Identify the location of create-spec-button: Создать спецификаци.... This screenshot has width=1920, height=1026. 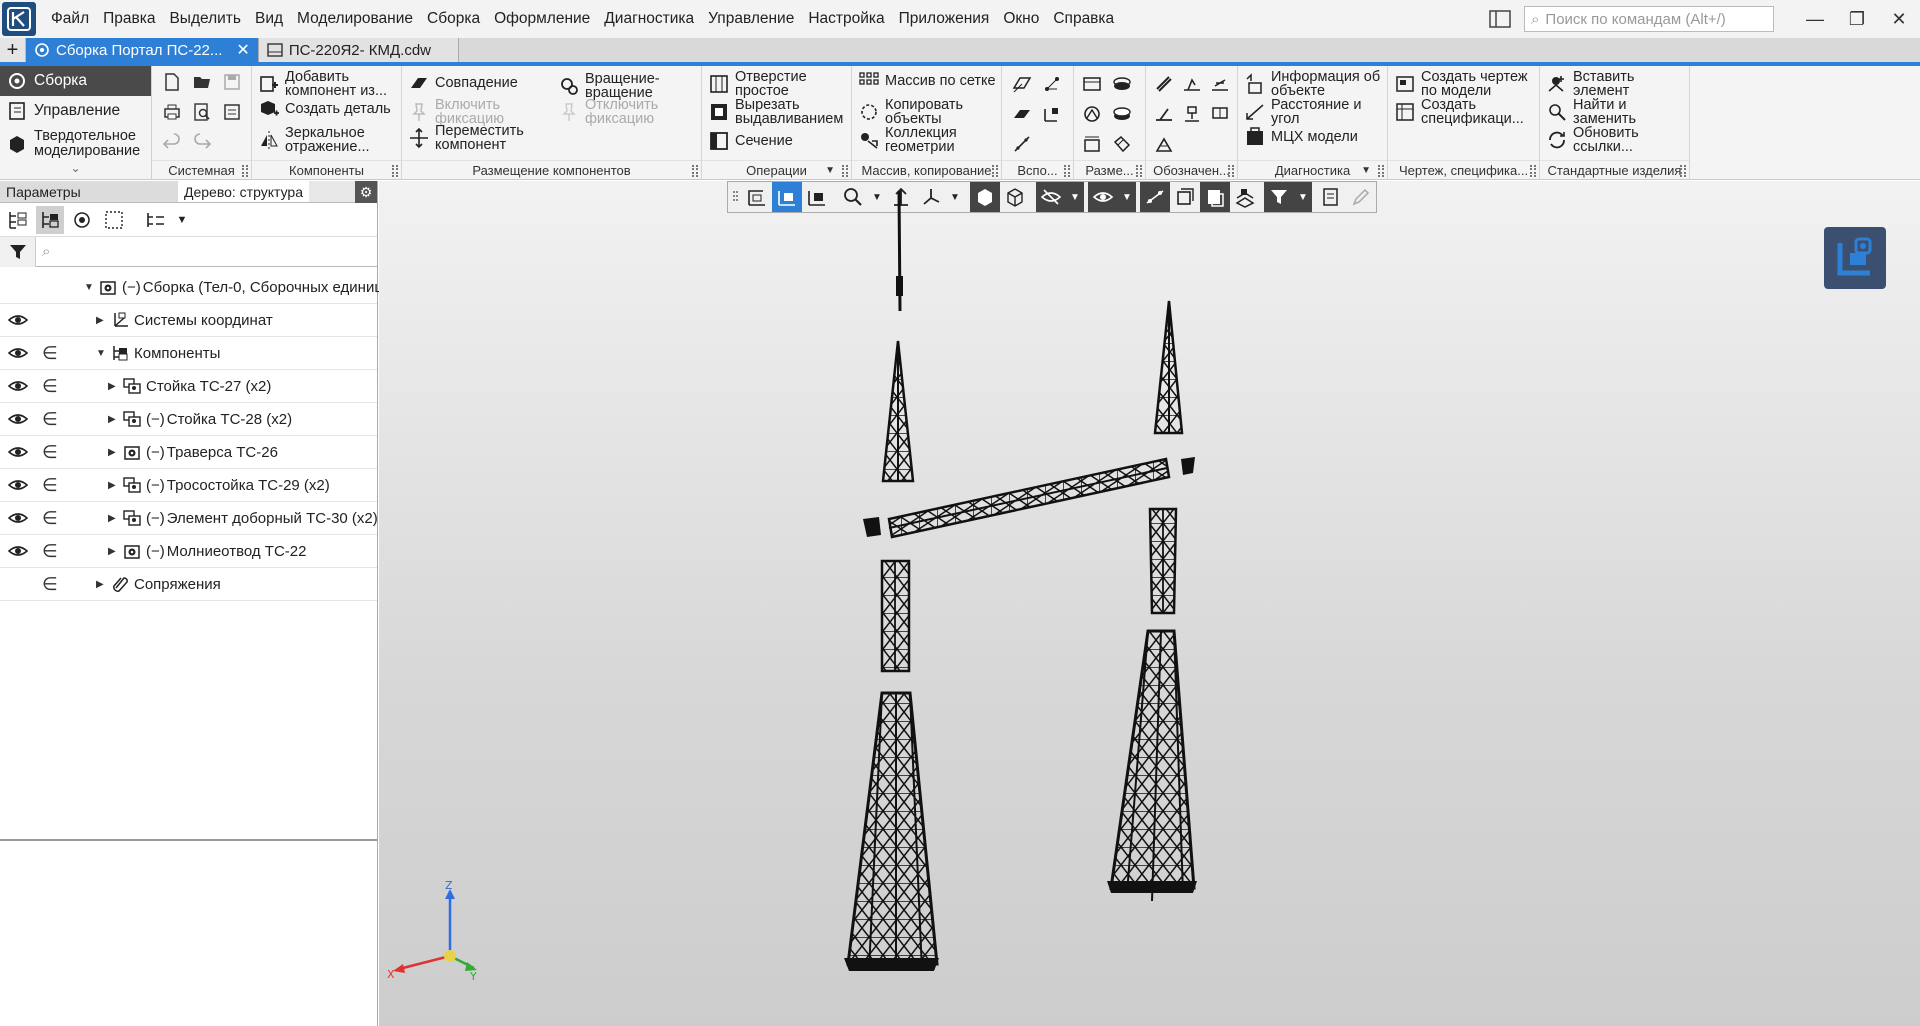
(1466, 112).